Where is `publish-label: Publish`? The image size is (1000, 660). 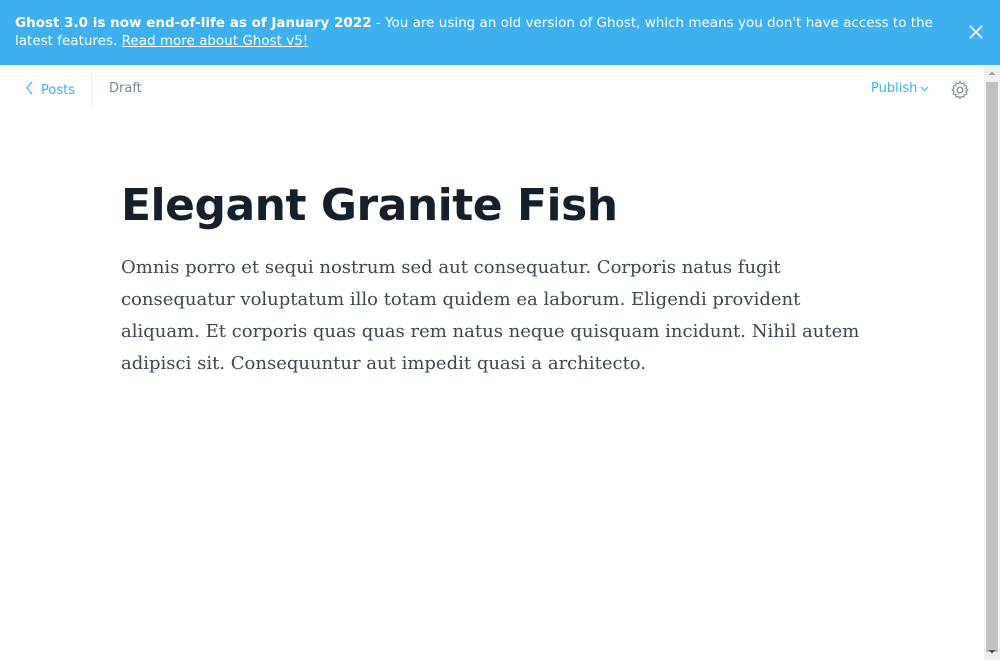 publish-label: Publish is located at coordinates (894, 88).